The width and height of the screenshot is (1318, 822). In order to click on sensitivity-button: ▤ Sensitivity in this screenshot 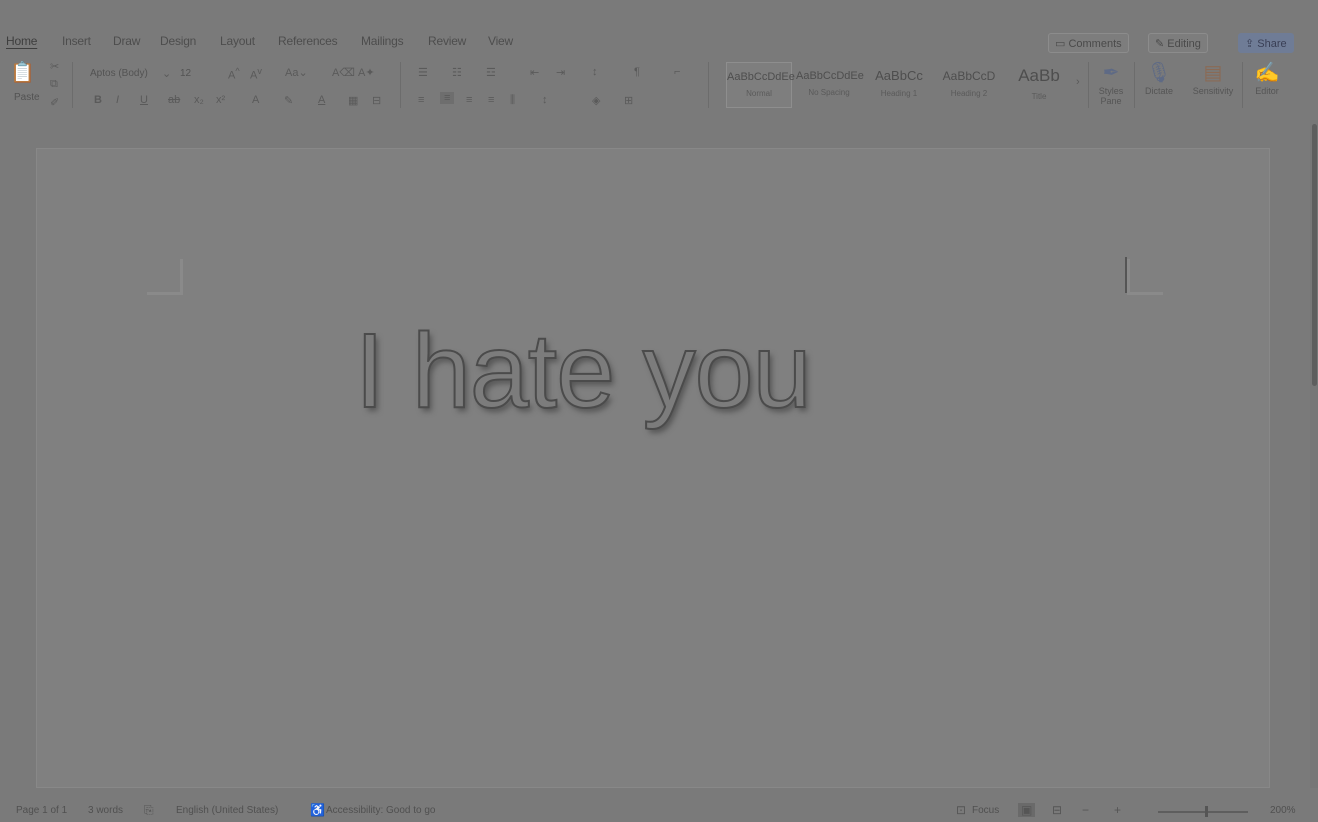, I will do `click(1213, 78)`.